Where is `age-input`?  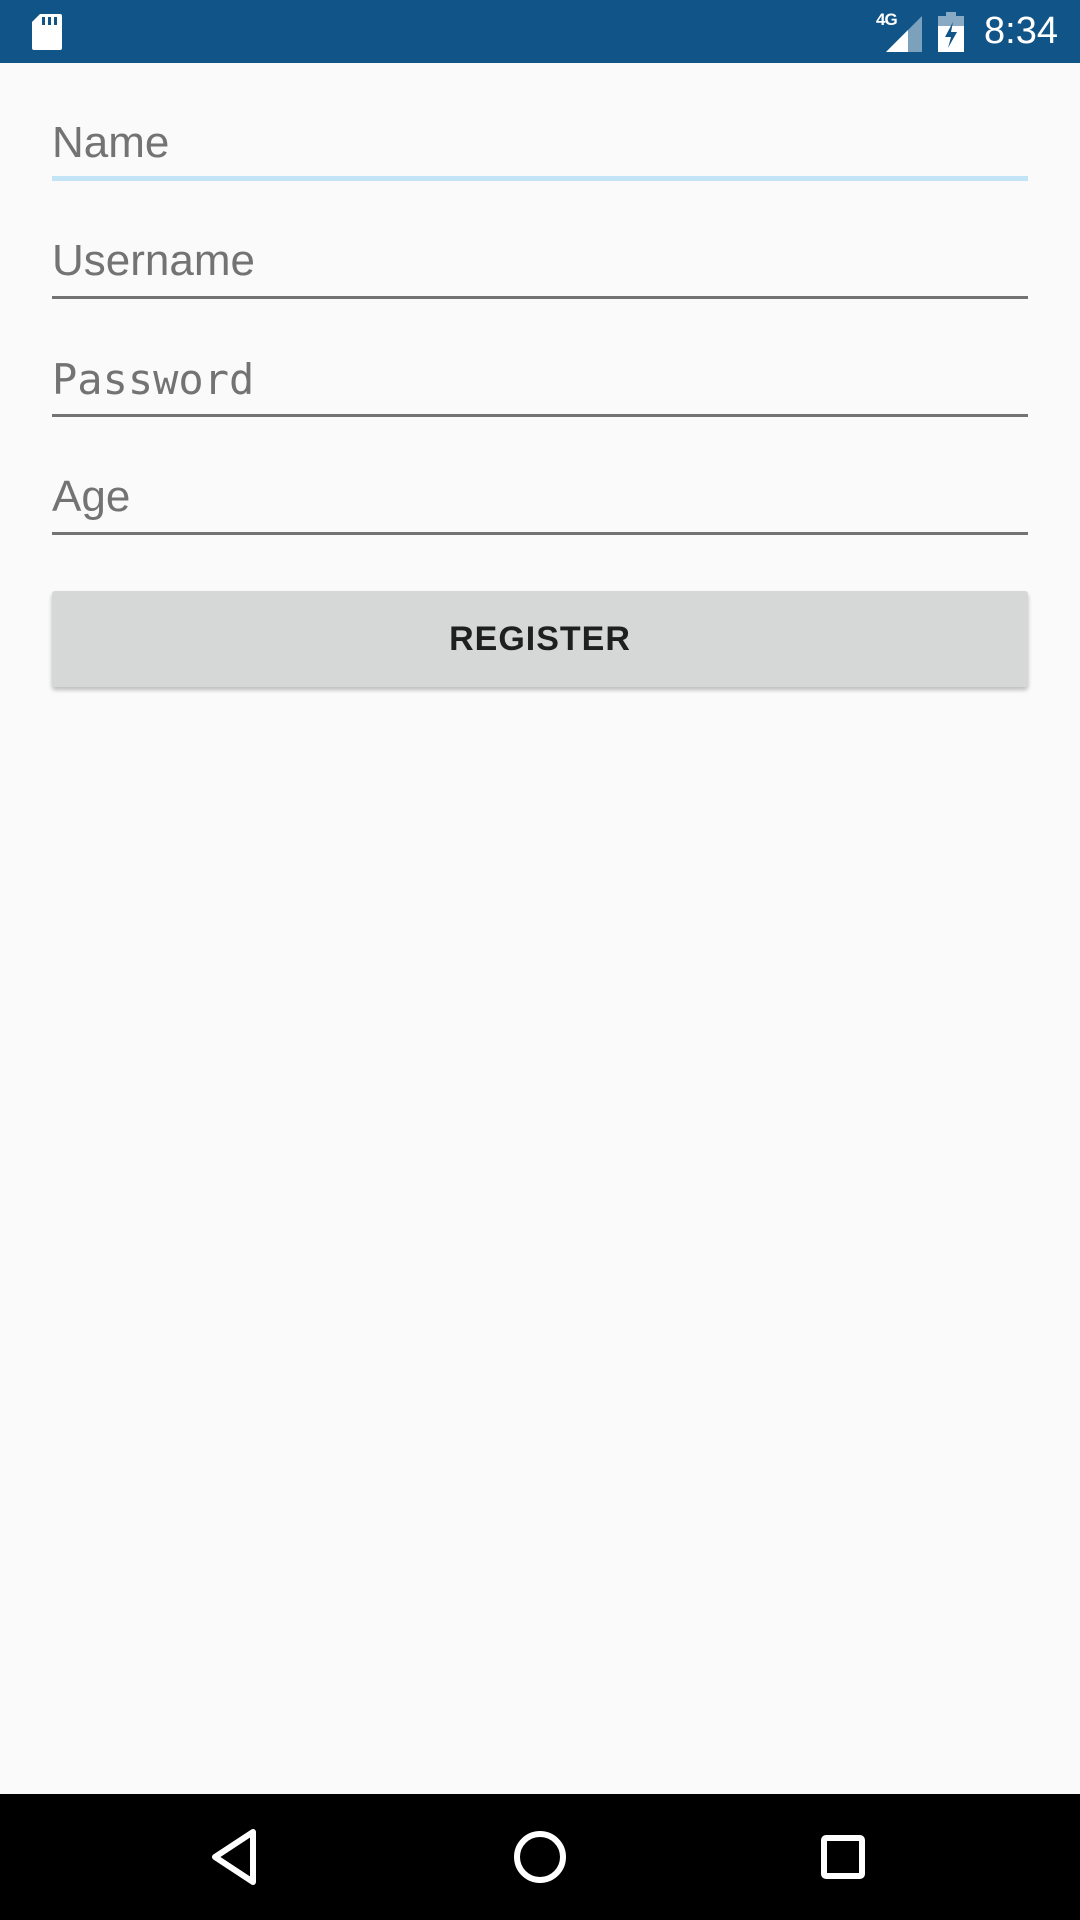
age-input is located at coordinates (540, 497).